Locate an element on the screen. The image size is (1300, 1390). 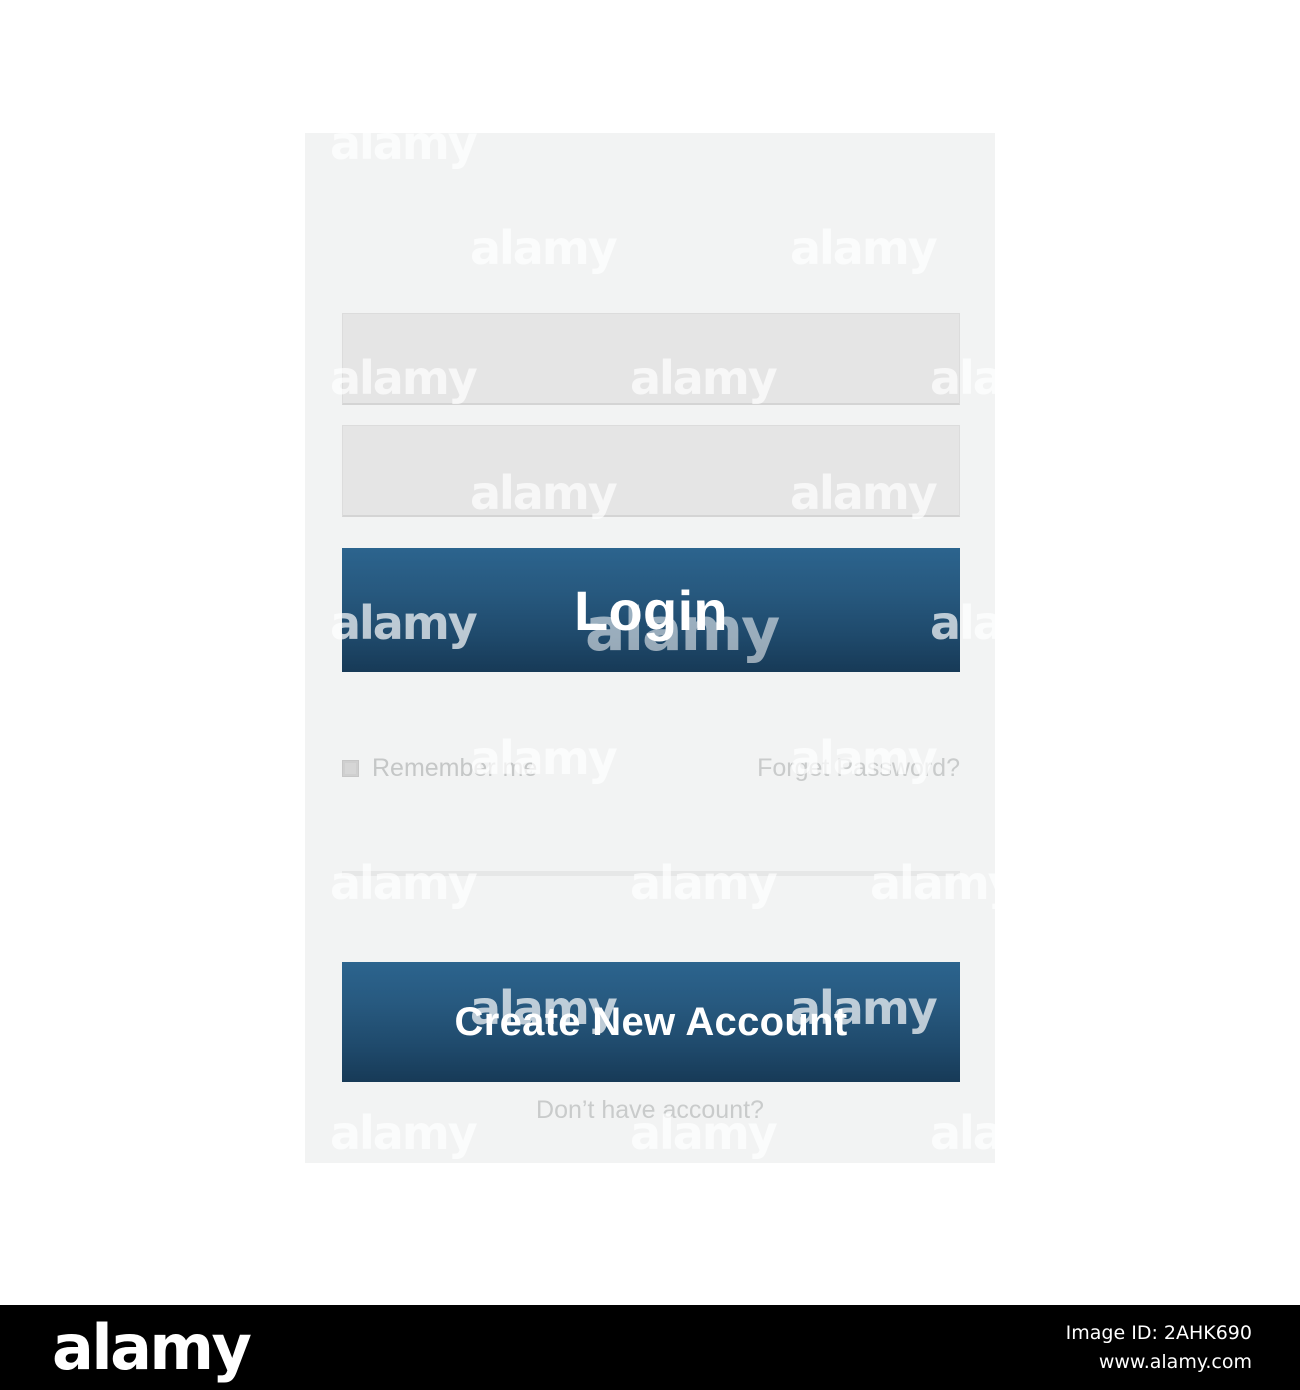
password-input is located at coordinates (651, 471).